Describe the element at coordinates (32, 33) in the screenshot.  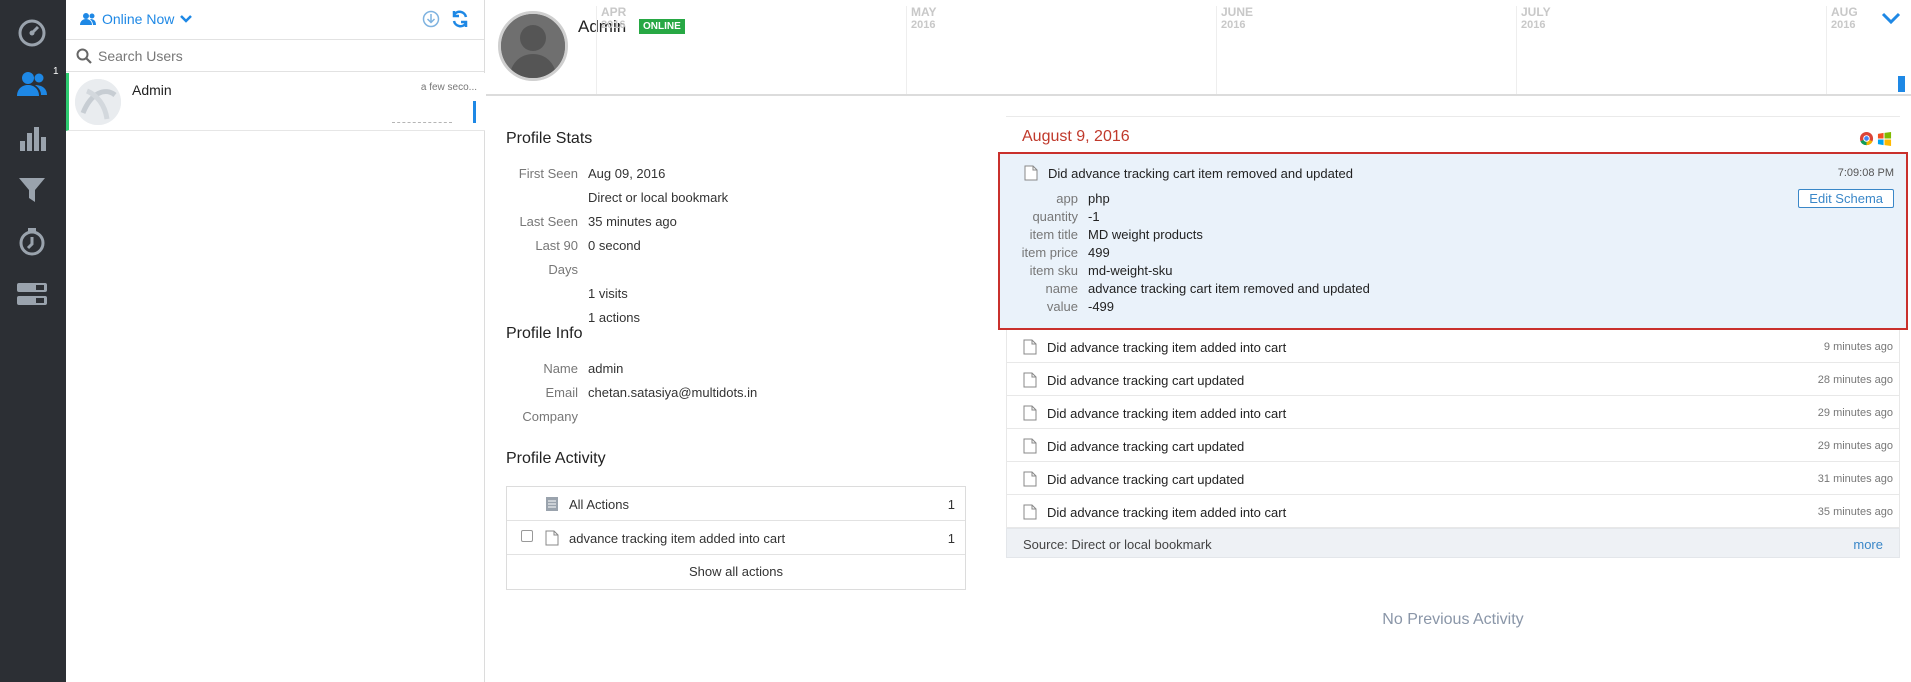
I see `dashboard-icon` at that location.